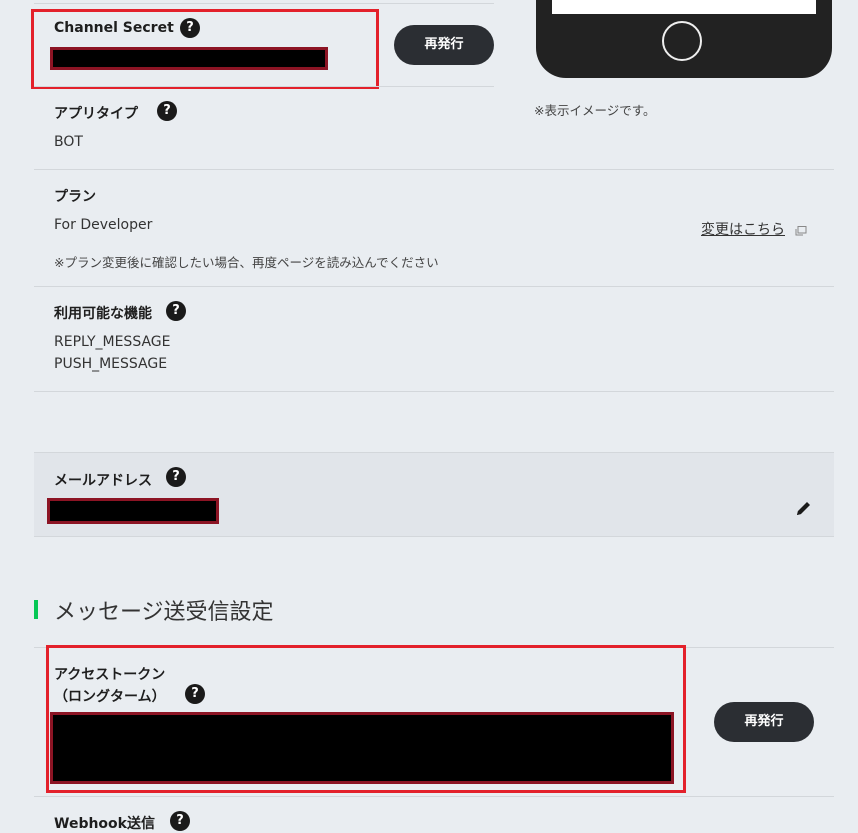 The height and width of the screenshot is (833, 858). What do you see at coordinates (246, 262) in the screenshot?
I see `plan-note: ※プラン変更後に確認したい場合、再度ページを読み込んでください` at bounding box center [246, 262].